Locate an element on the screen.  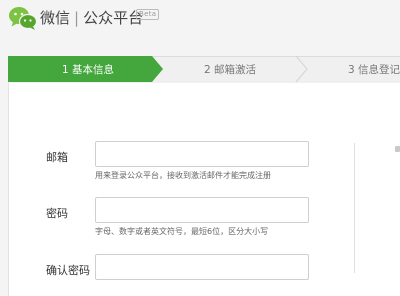
step-1-label: 1 基本信息 is located at coordinates (88, 70).